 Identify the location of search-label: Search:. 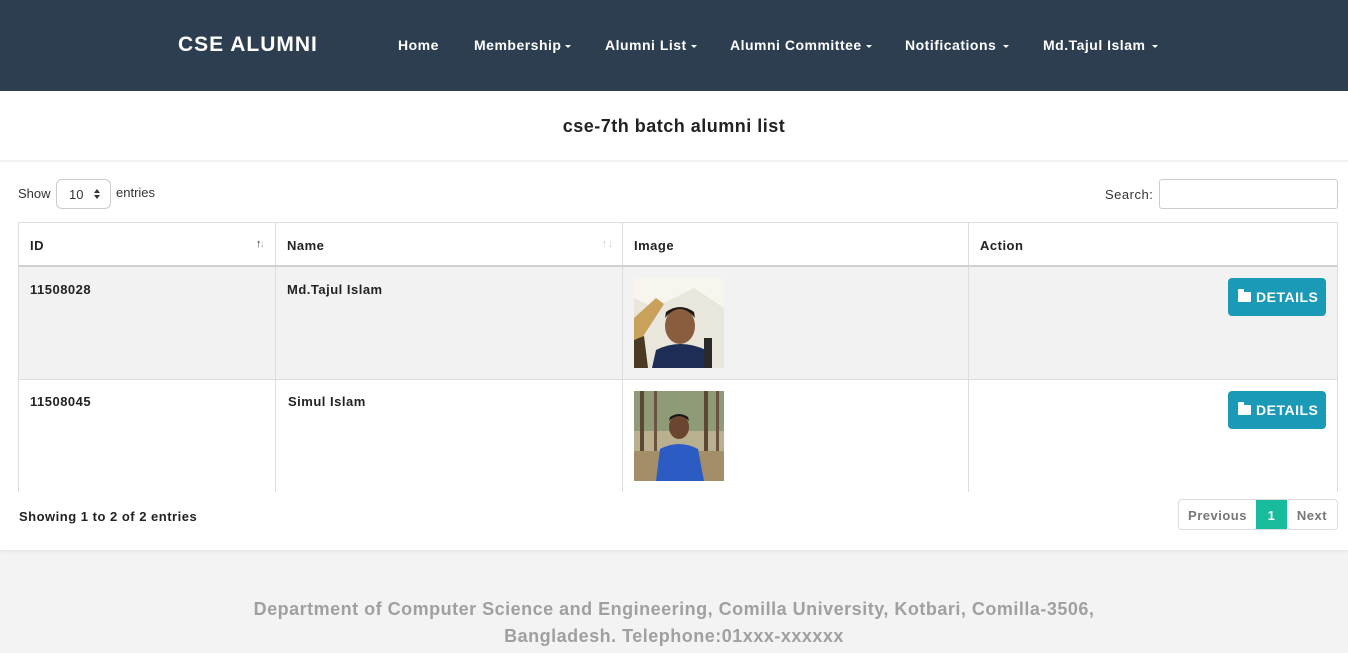
(1129, 194).